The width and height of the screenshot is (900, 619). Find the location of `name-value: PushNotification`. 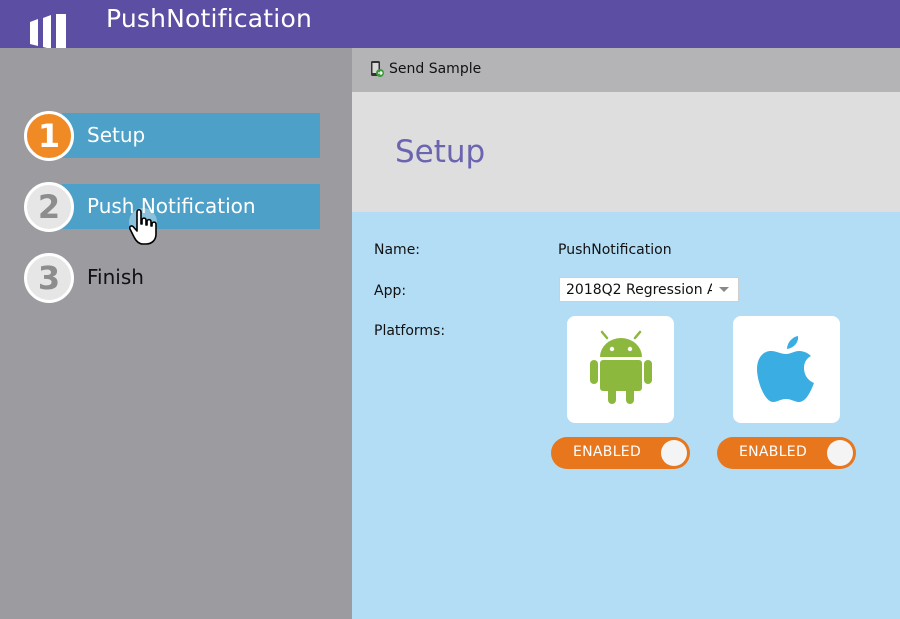

name-value: PushNotification is located at coordinates (615, 250).